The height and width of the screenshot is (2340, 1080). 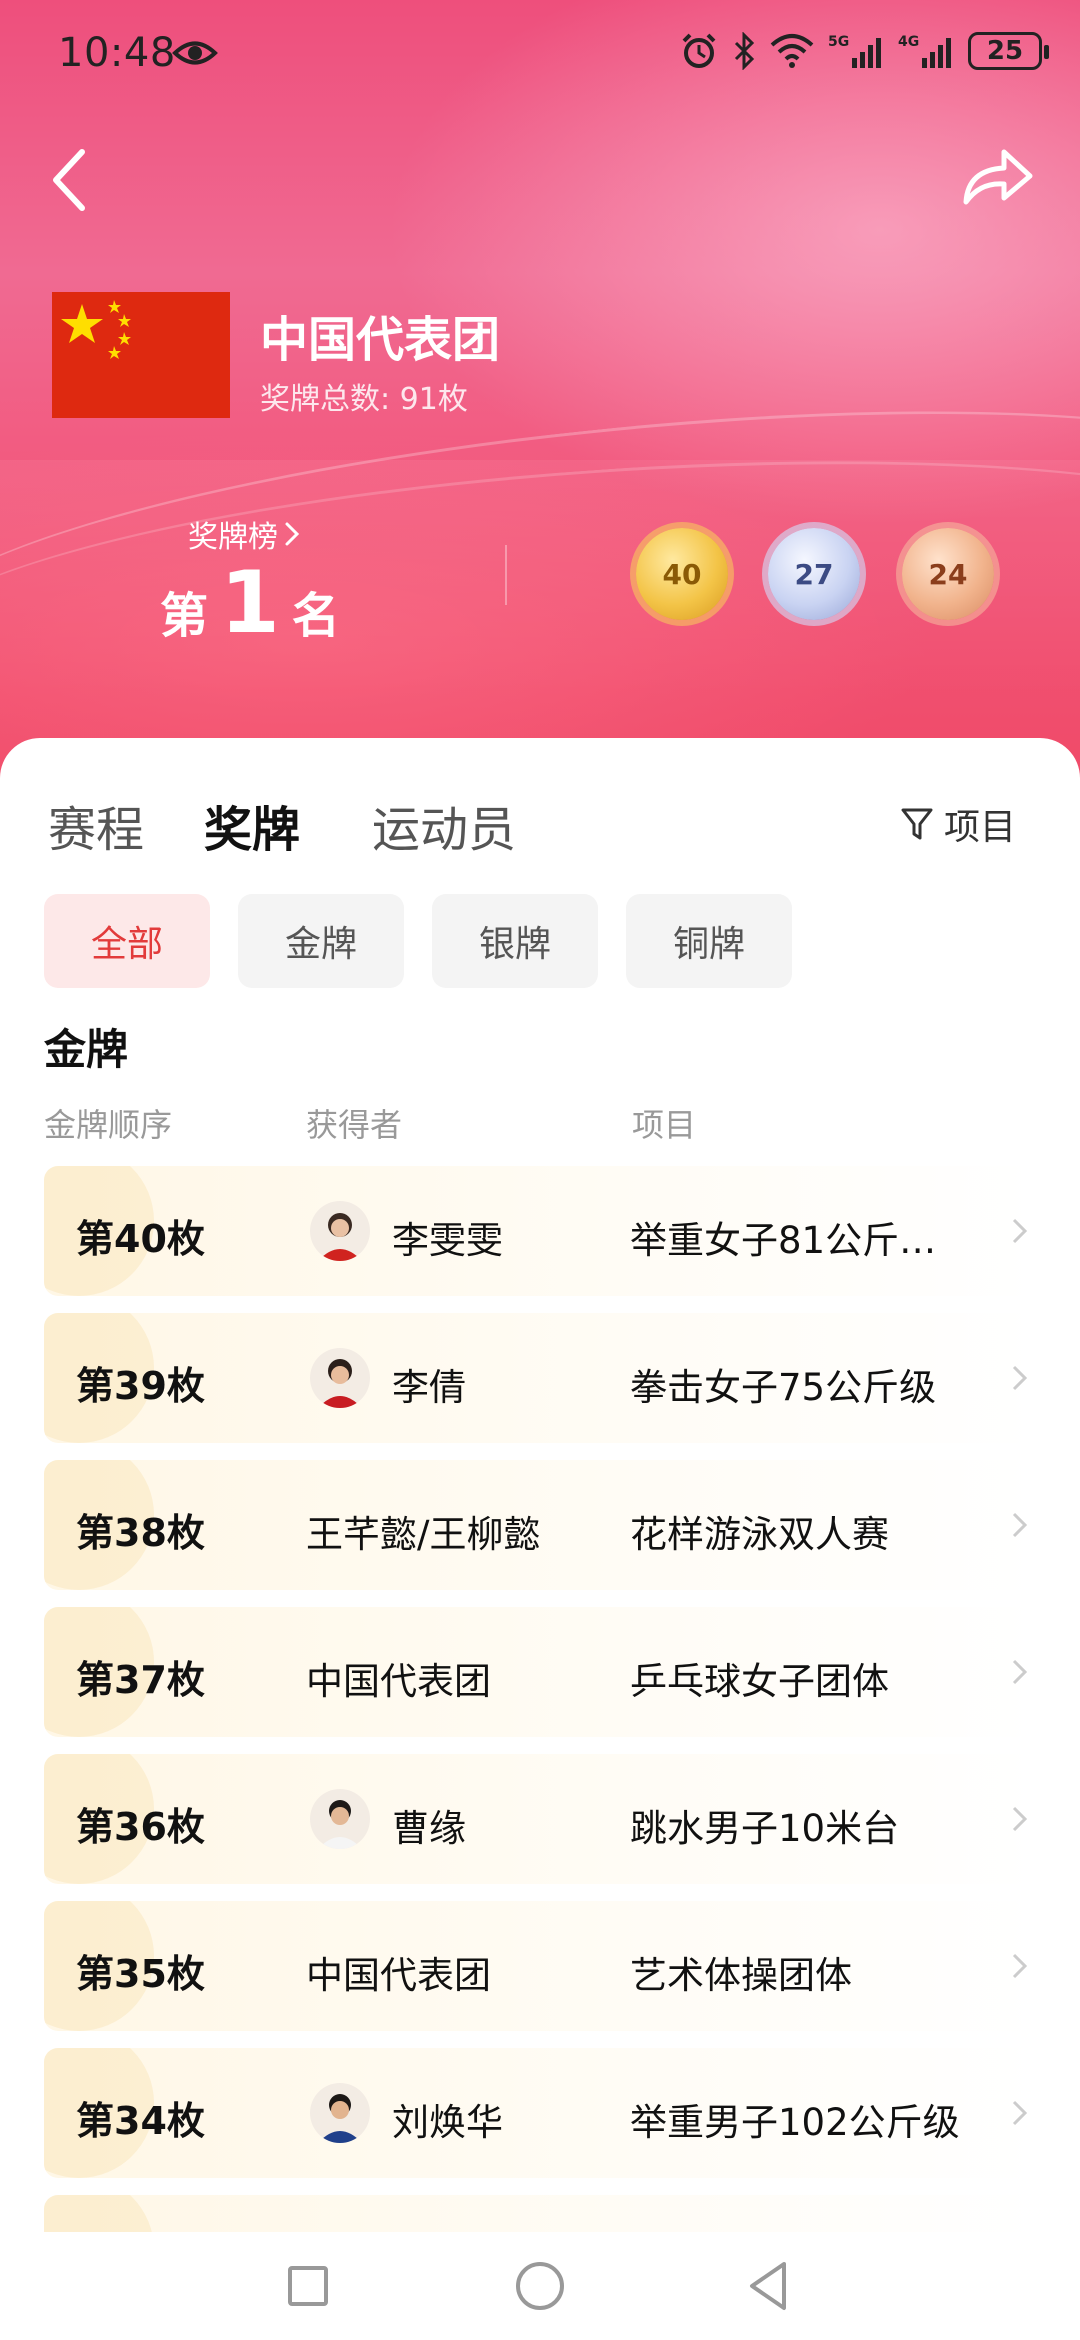 What do you see at coordinates (108, 1125) in the screenshot?
I see `column-header-order: 金牌顺序` at bounding box center [108, 1125].